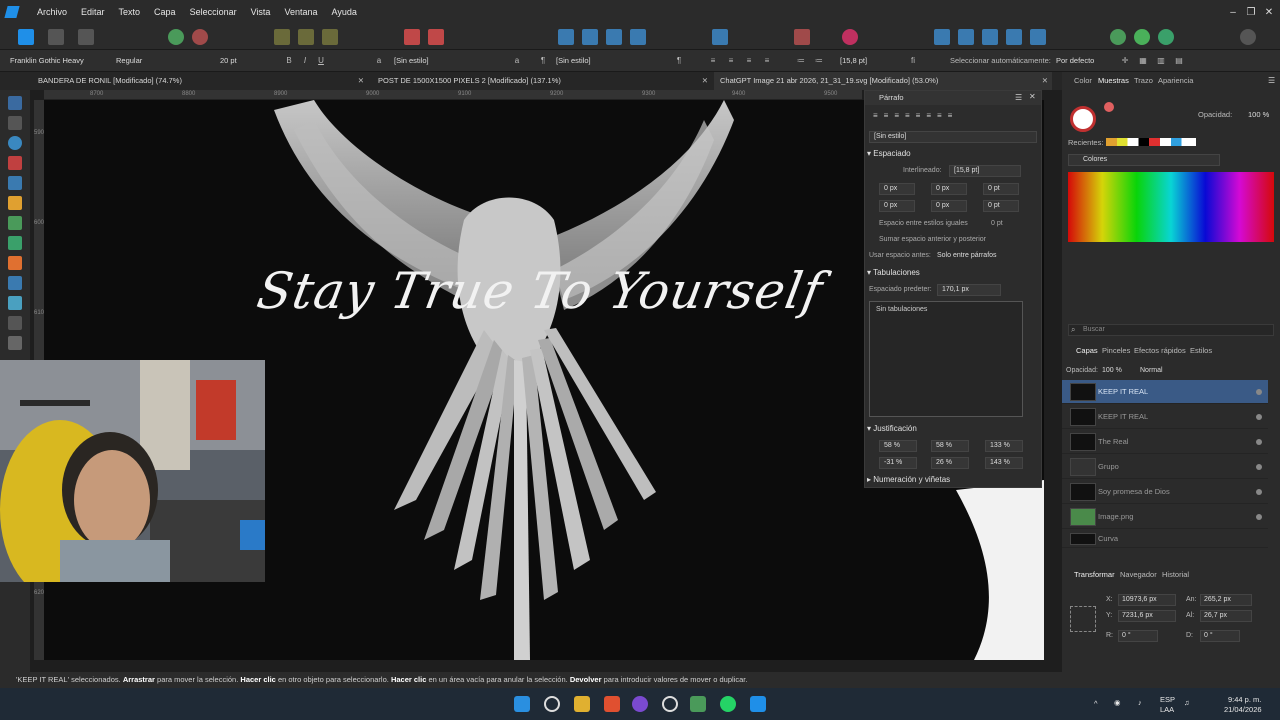  What do you see at coordinates (966, 37) in the screenshot?
I see `geometry-subtract-icon` at bounding box center [966, 37].